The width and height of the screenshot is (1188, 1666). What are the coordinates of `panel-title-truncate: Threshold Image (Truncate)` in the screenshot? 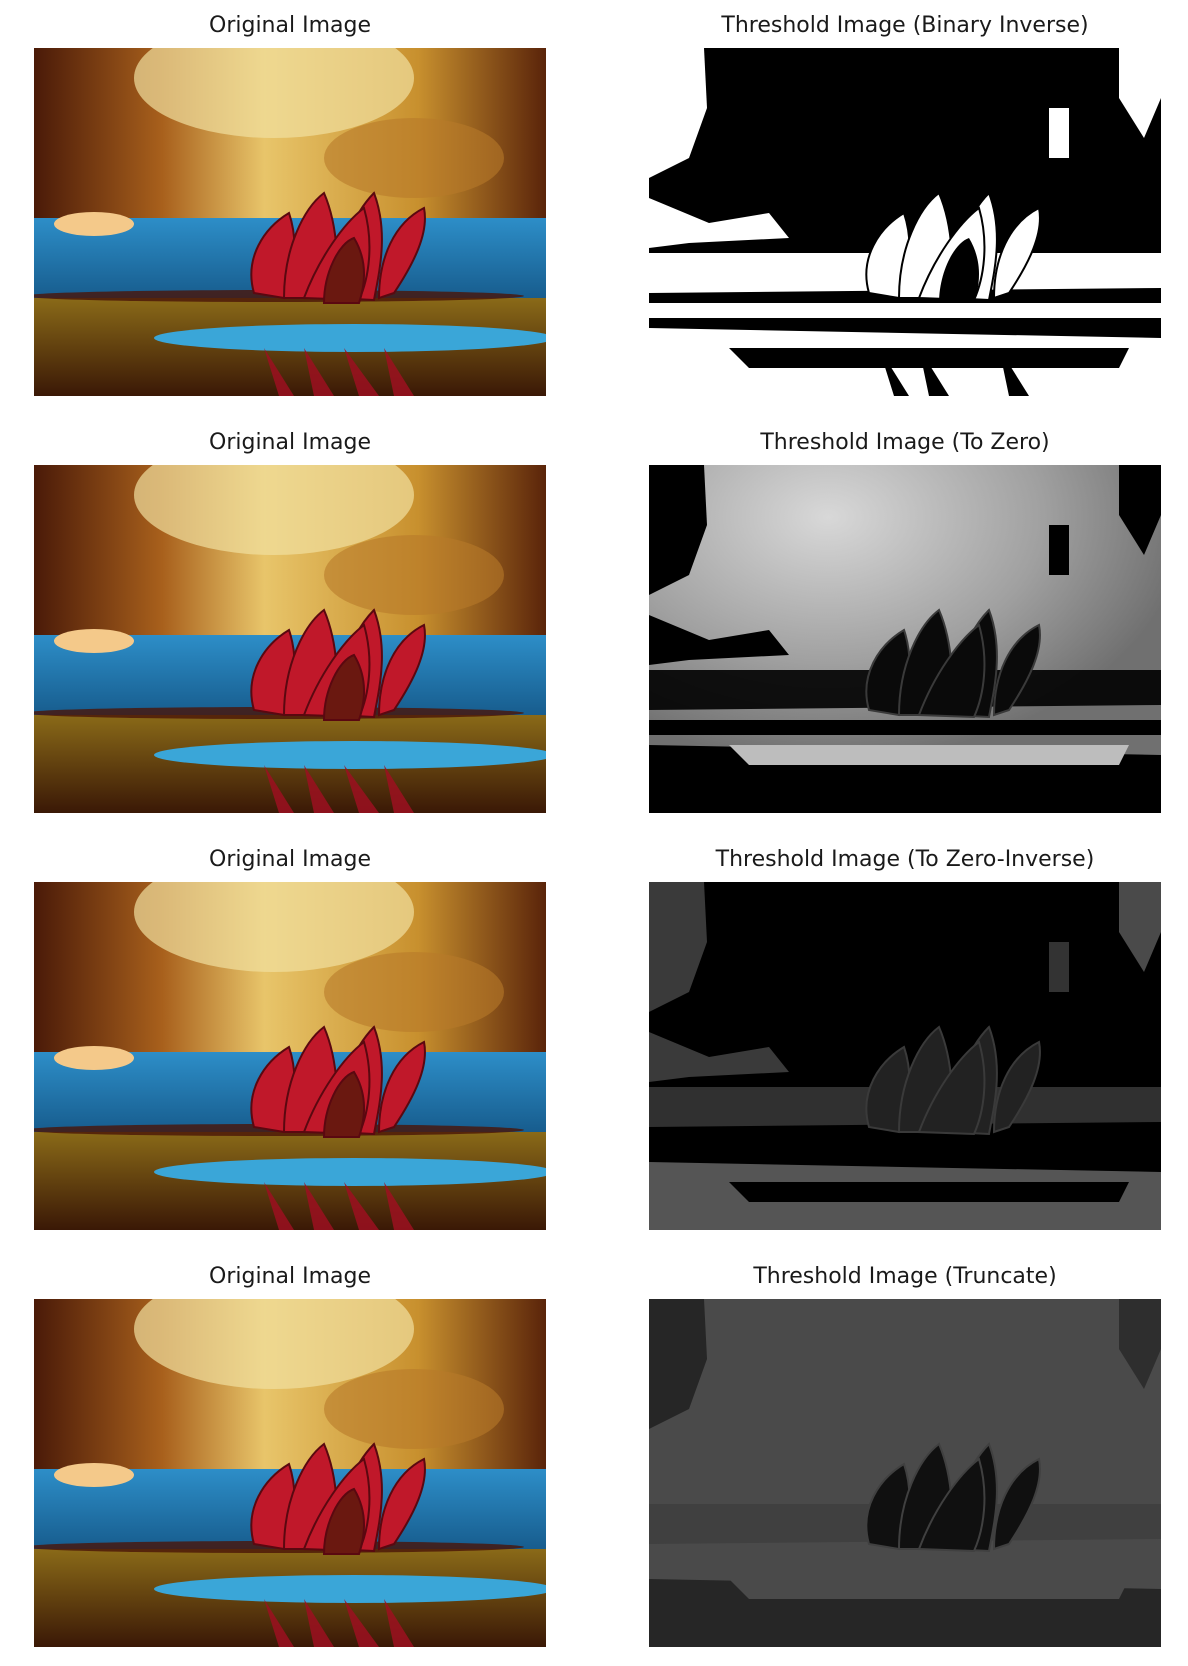 It's located at (905, 1276).